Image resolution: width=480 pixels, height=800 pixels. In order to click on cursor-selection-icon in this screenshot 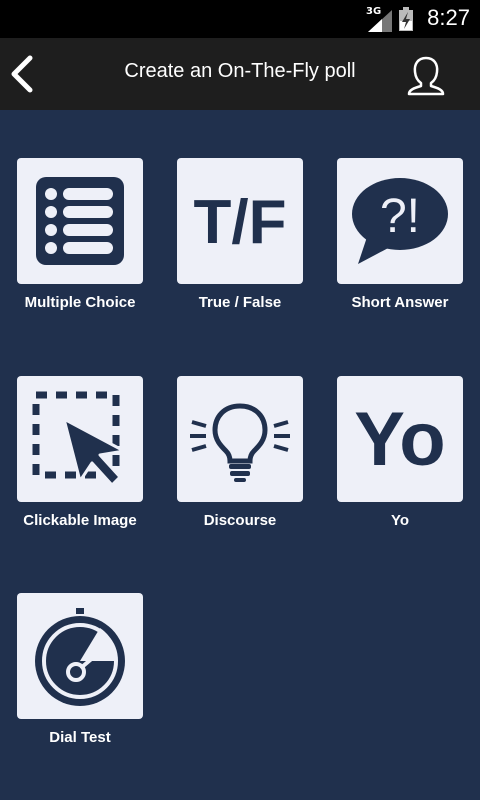, I will do `click(79, 439)`.